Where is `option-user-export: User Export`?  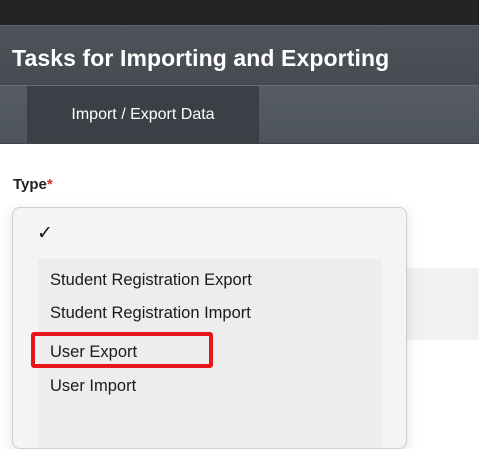
option-user-export: User Export is located at coordinates (93, 352).